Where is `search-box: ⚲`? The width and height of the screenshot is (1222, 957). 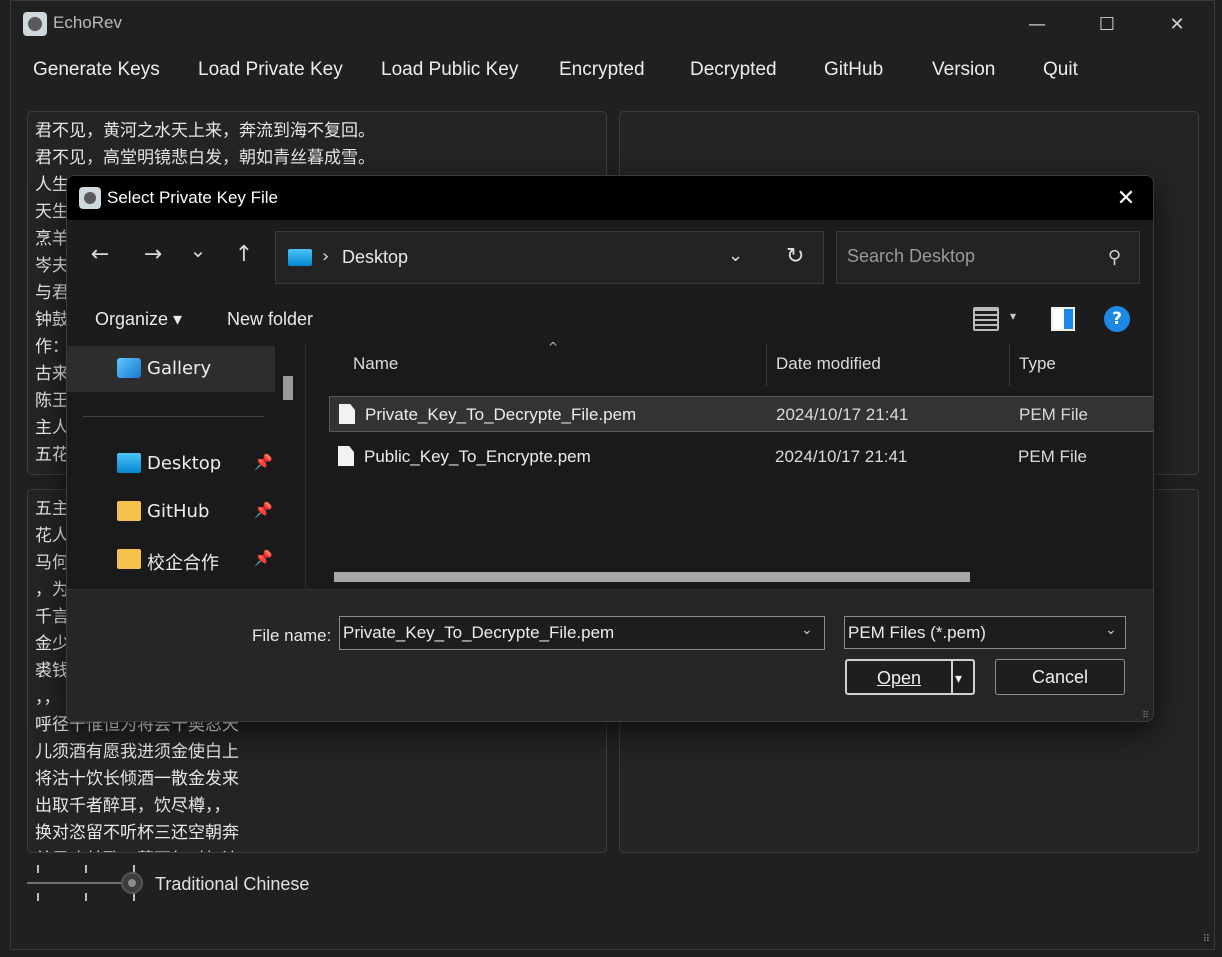
search-box: ⚲ is located at coordinates (988, 257).